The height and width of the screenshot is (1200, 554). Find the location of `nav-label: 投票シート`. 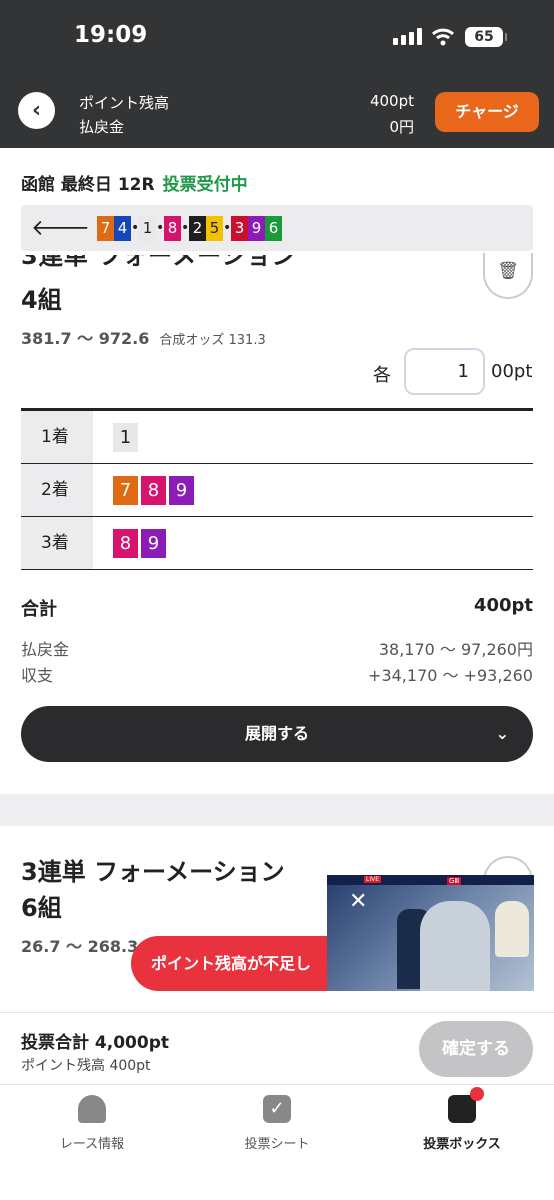

nav-label: 投票シート is located at coordinates (277, 1144).